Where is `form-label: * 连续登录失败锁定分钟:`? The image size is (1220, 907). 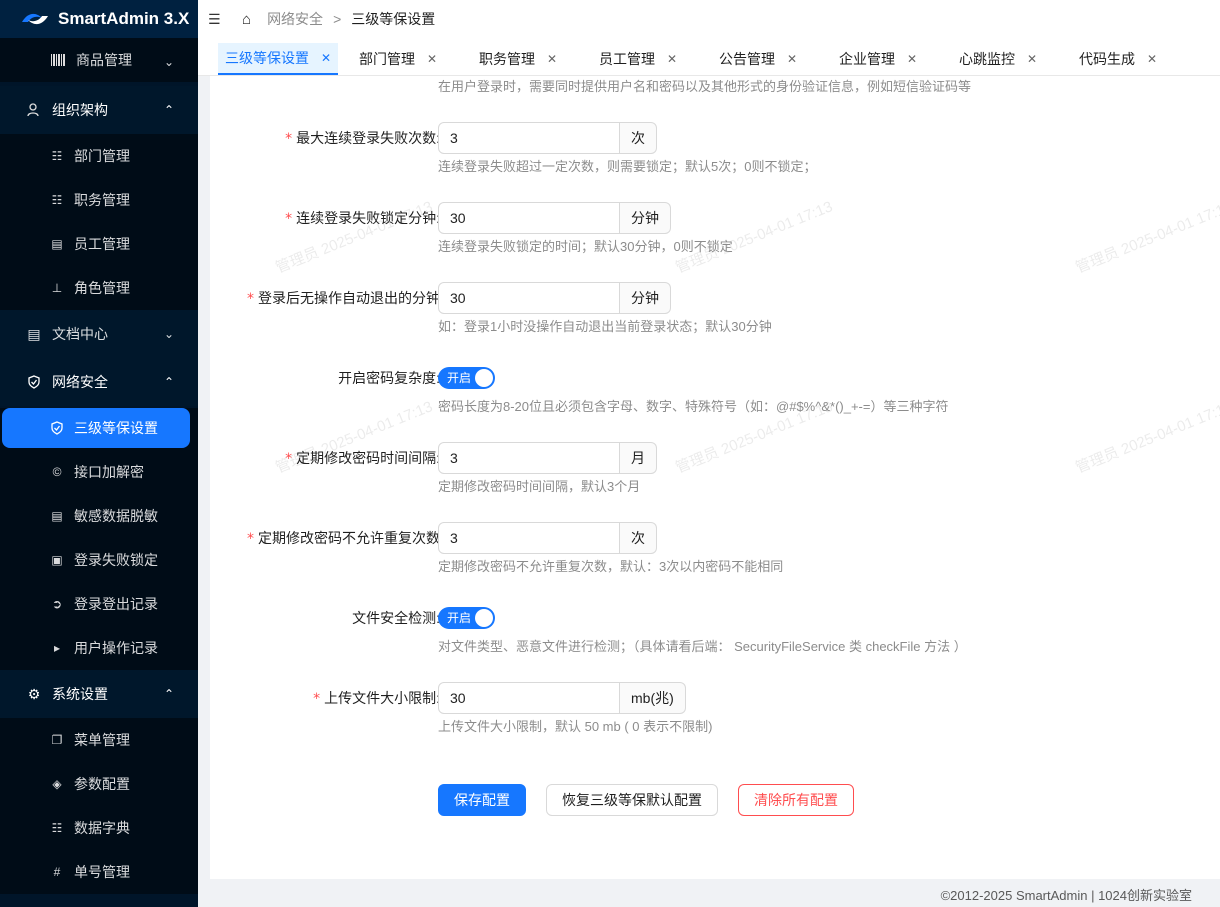 form-label: * 连续登录失败锁定分钟: is located at coordinates (362, 218).